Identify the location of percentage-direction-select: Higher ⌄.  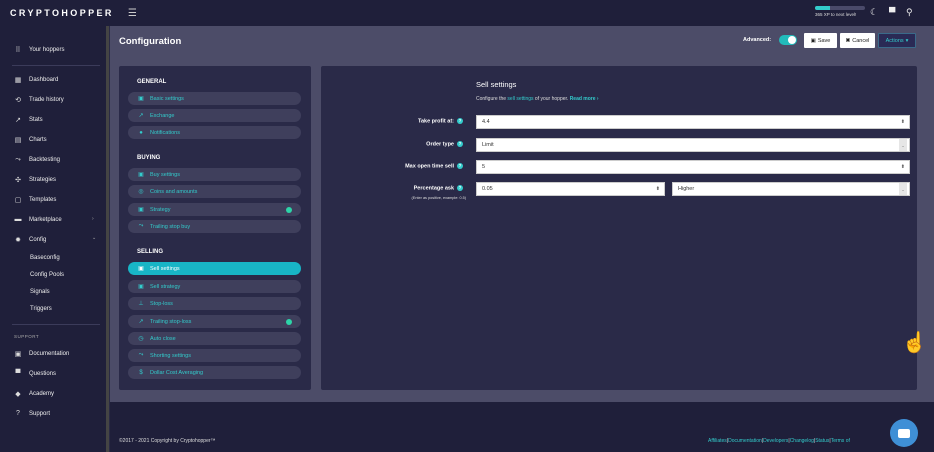
(791, 189).